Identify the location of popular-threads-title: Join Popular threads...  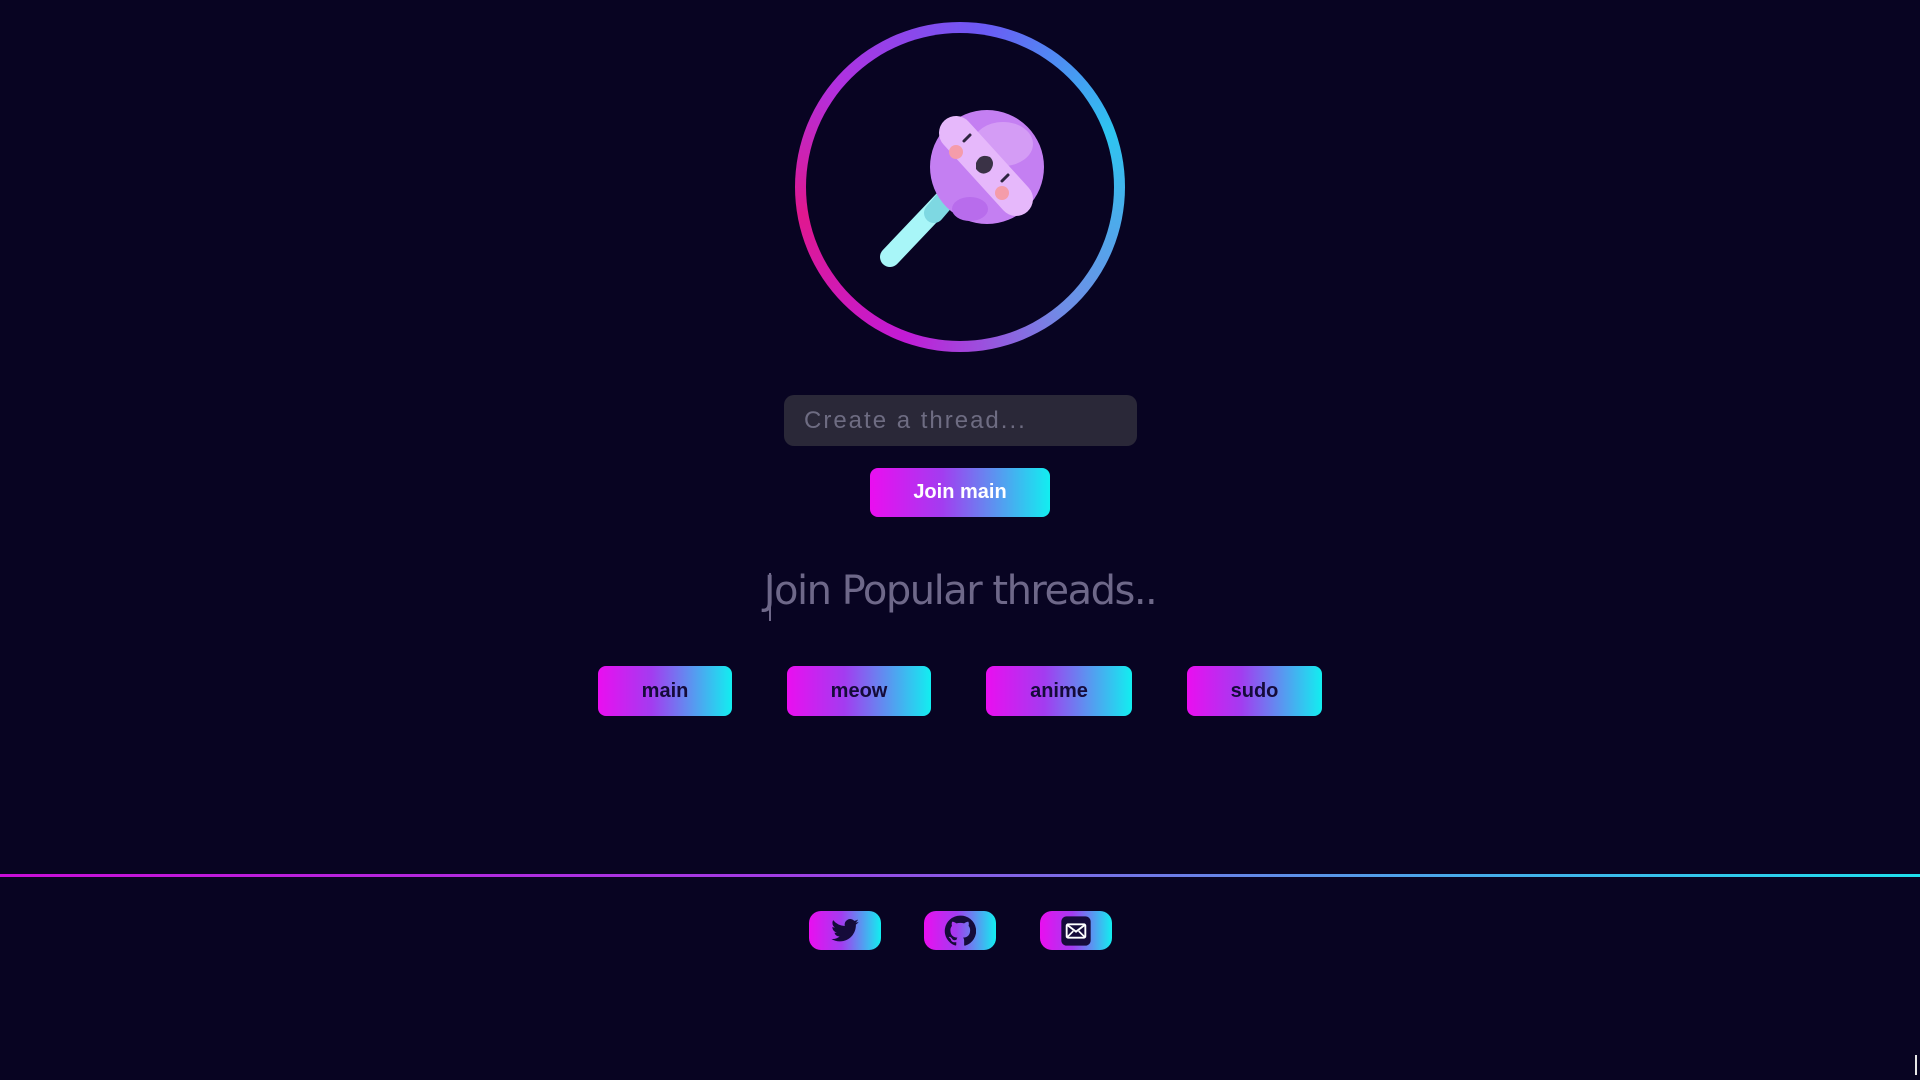
(960, 591).